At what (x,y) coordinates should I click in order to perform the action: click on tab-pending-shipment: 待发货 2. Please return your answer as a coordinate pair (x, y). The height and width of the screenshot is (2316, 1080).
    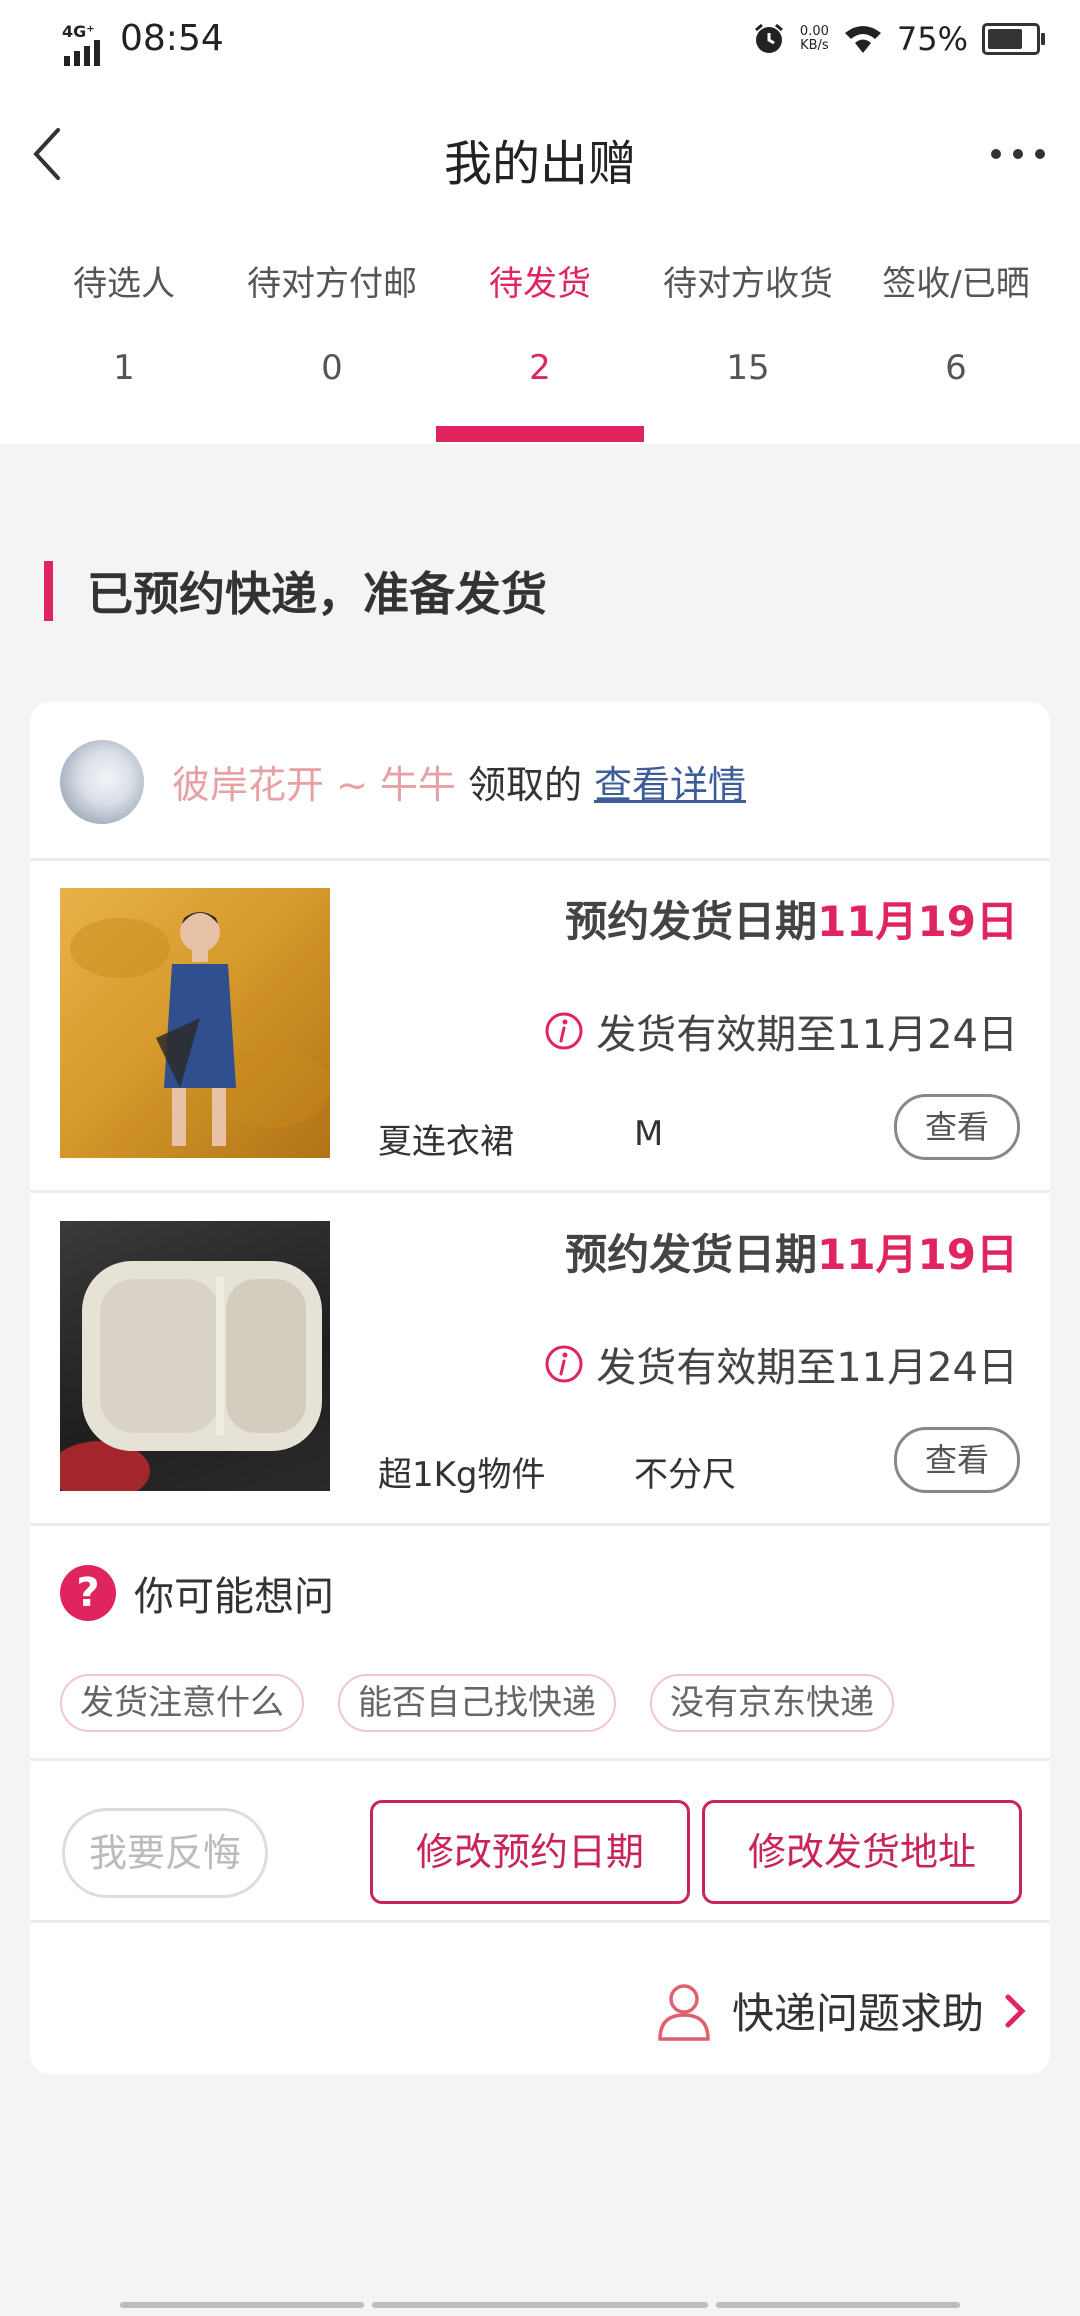
    Looking at the image, I should click on (540, 352).